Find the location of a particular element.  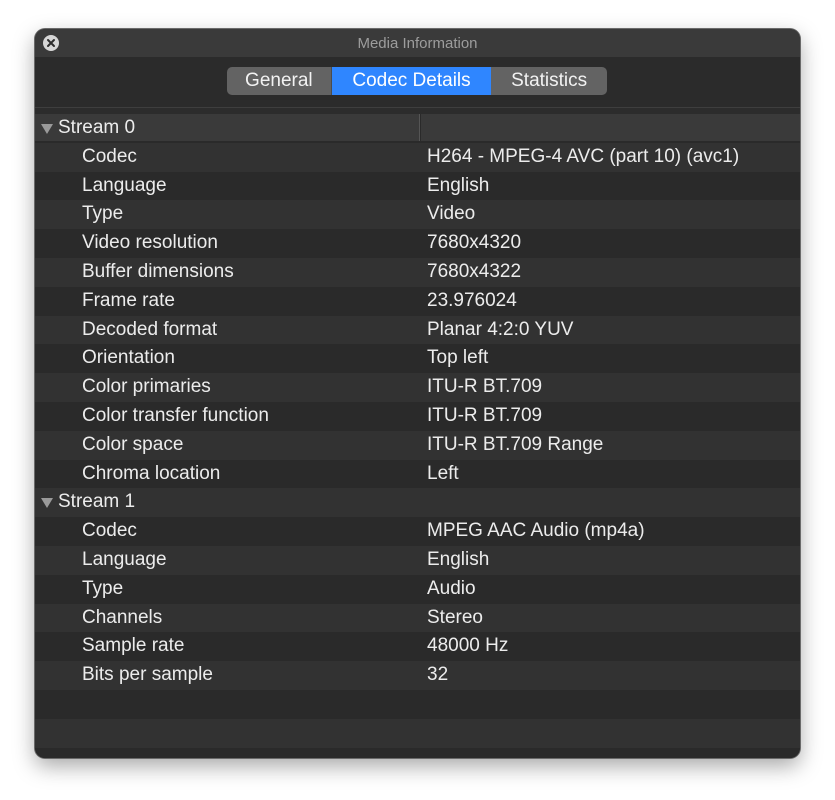

stream-group-row: Stream 0 is located at coordinates (417, 128).